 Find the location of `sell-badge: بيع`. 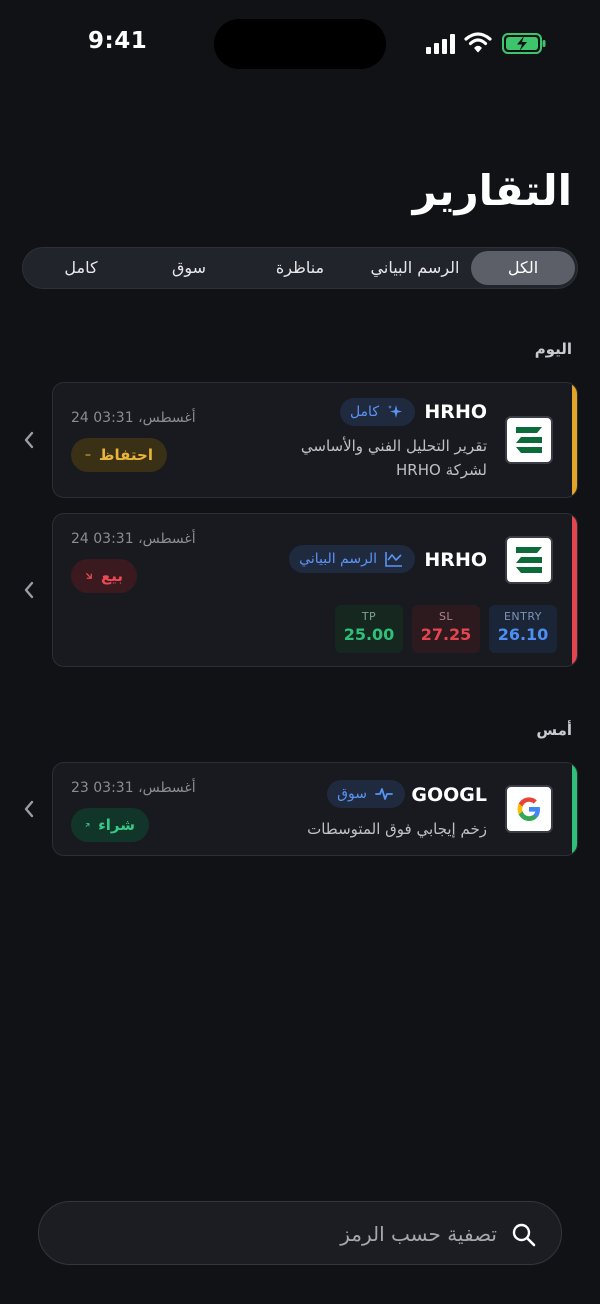

sell-badge: بيع is located at coordinates (104, 576).